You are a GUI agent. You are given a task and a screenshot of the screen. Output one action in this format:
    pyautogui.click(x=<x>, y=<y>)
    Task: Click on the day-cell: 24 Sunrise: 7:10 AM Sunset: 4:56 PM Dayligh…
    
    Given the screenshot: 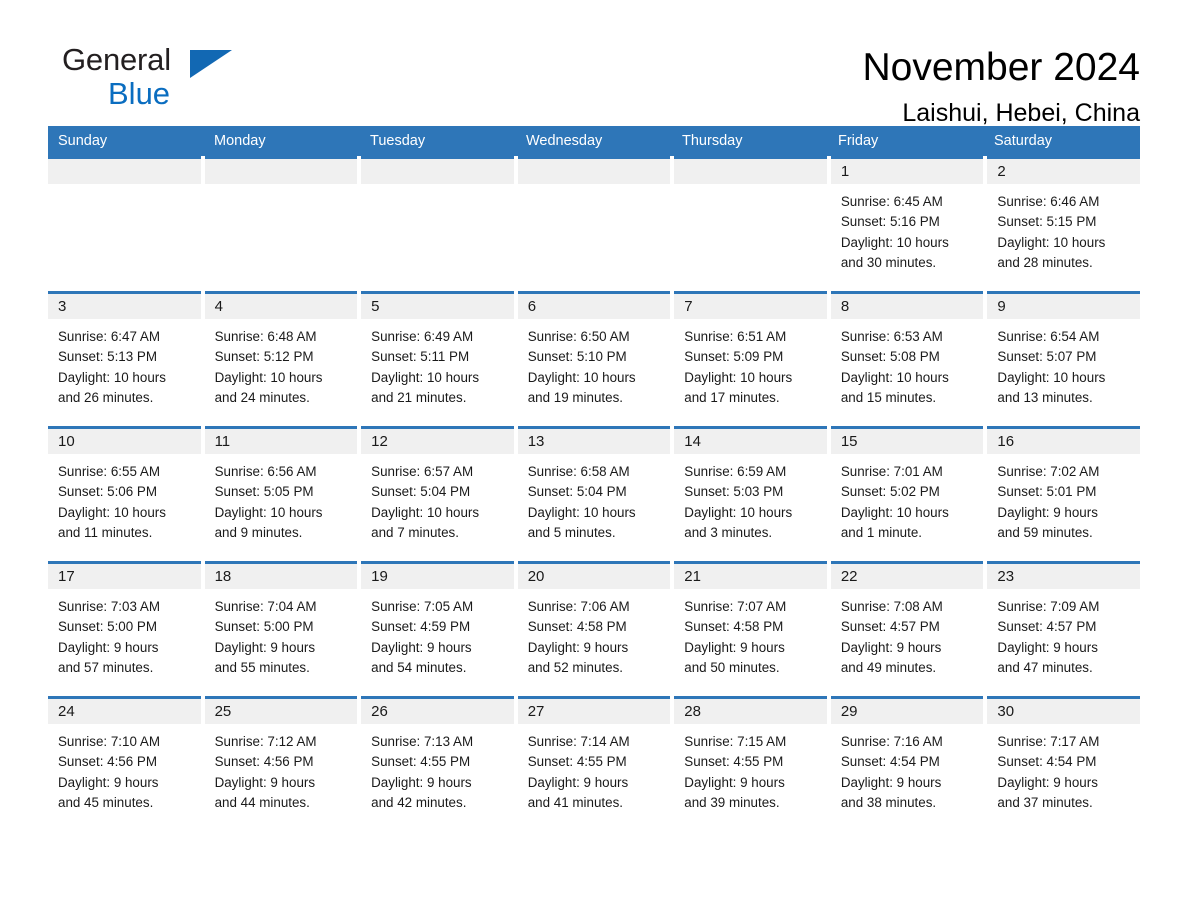 What is the action you would take?
    pyautogui.click(x=124, y=763)
    